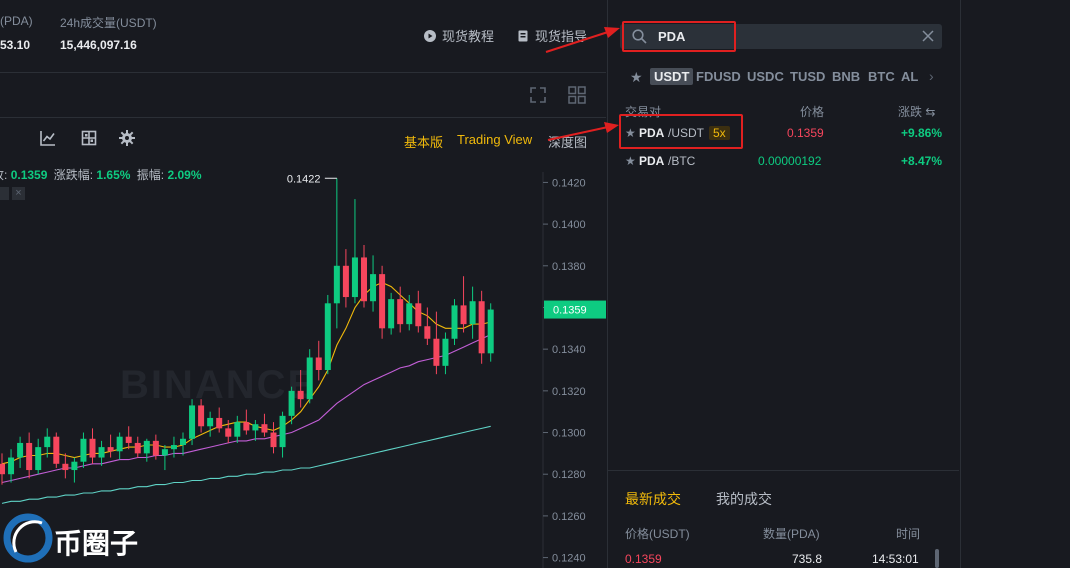 The width and height of the screenshot is (1070, 568). What do you see at coordinates (96, 543) in the screenshot?
I see `logo-text: 币圈子` at bounding box center [96, 543].